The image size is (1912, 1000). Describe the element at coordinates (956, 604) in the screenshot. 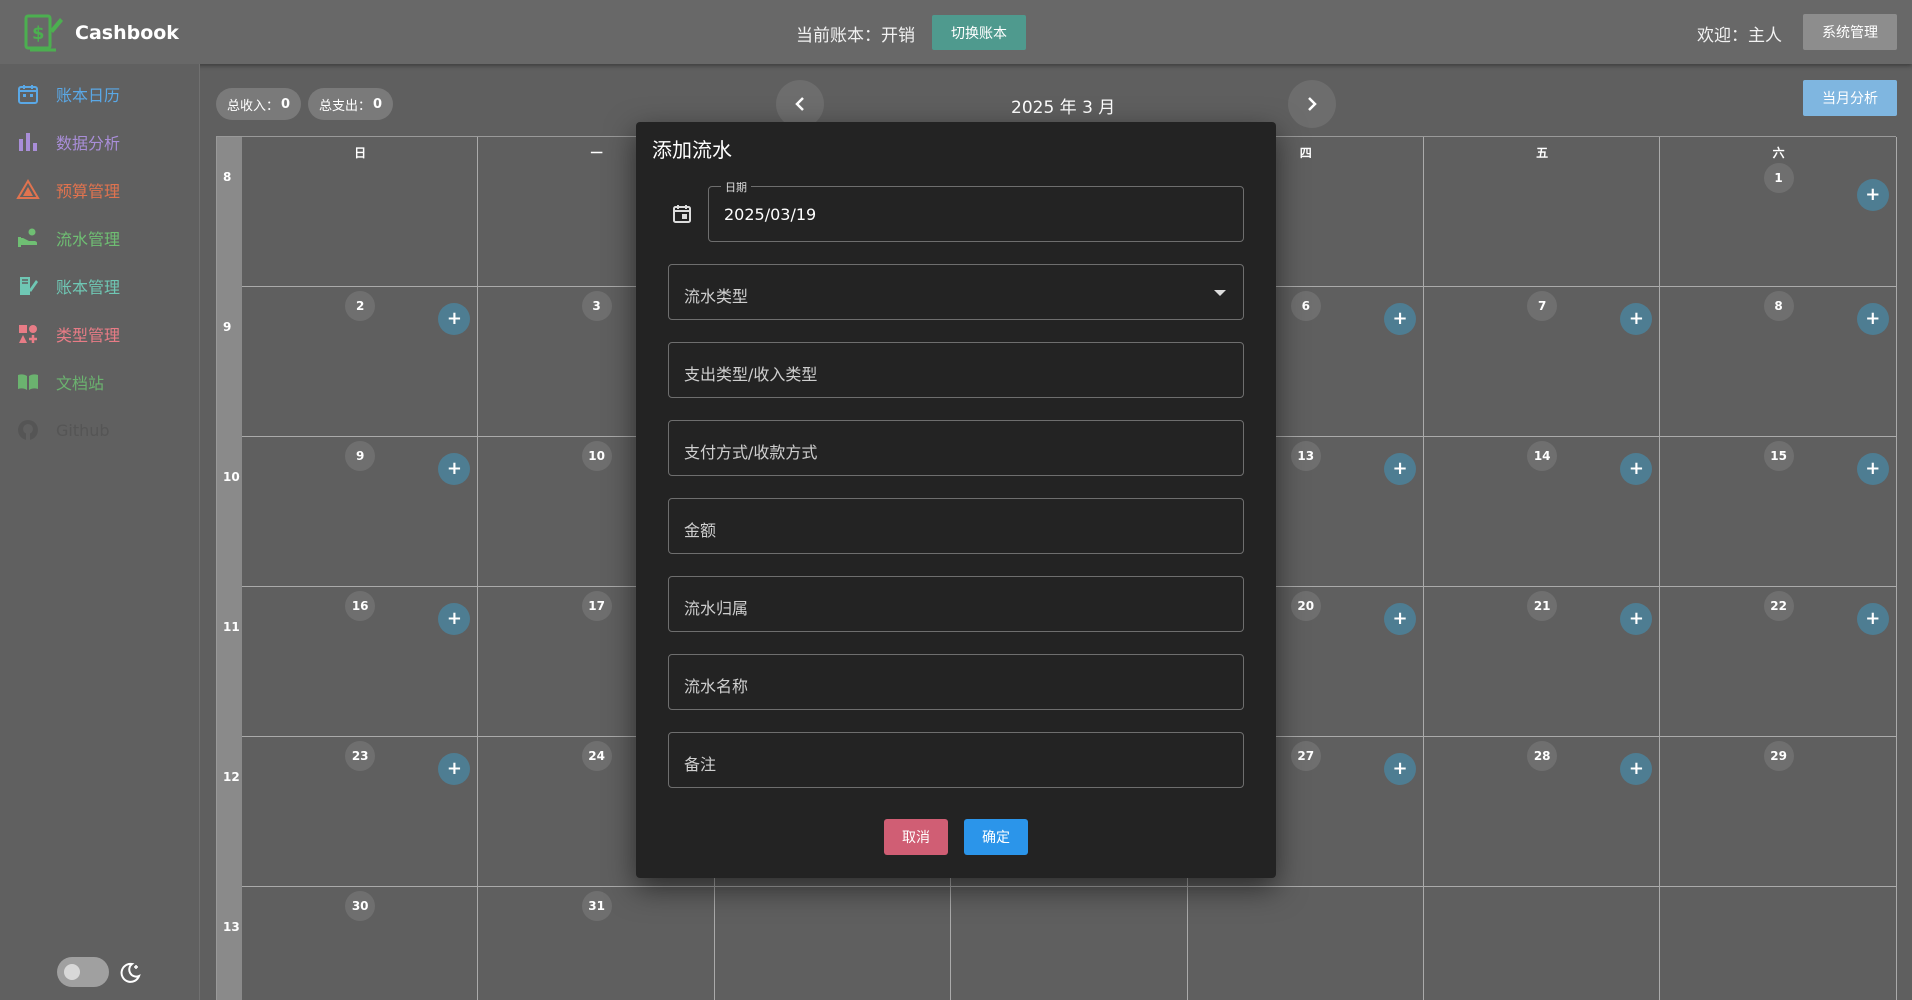

I see `owner-field: 流水归属` at that location.